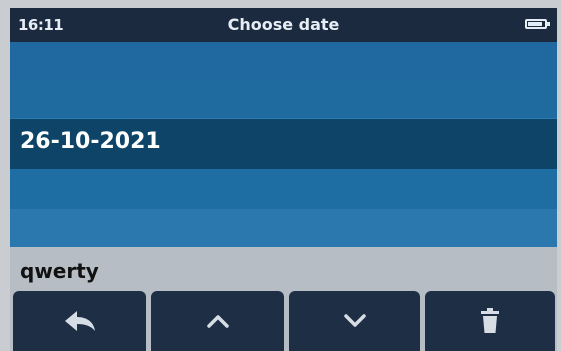  I want to click on down-button, so click(354, 321).